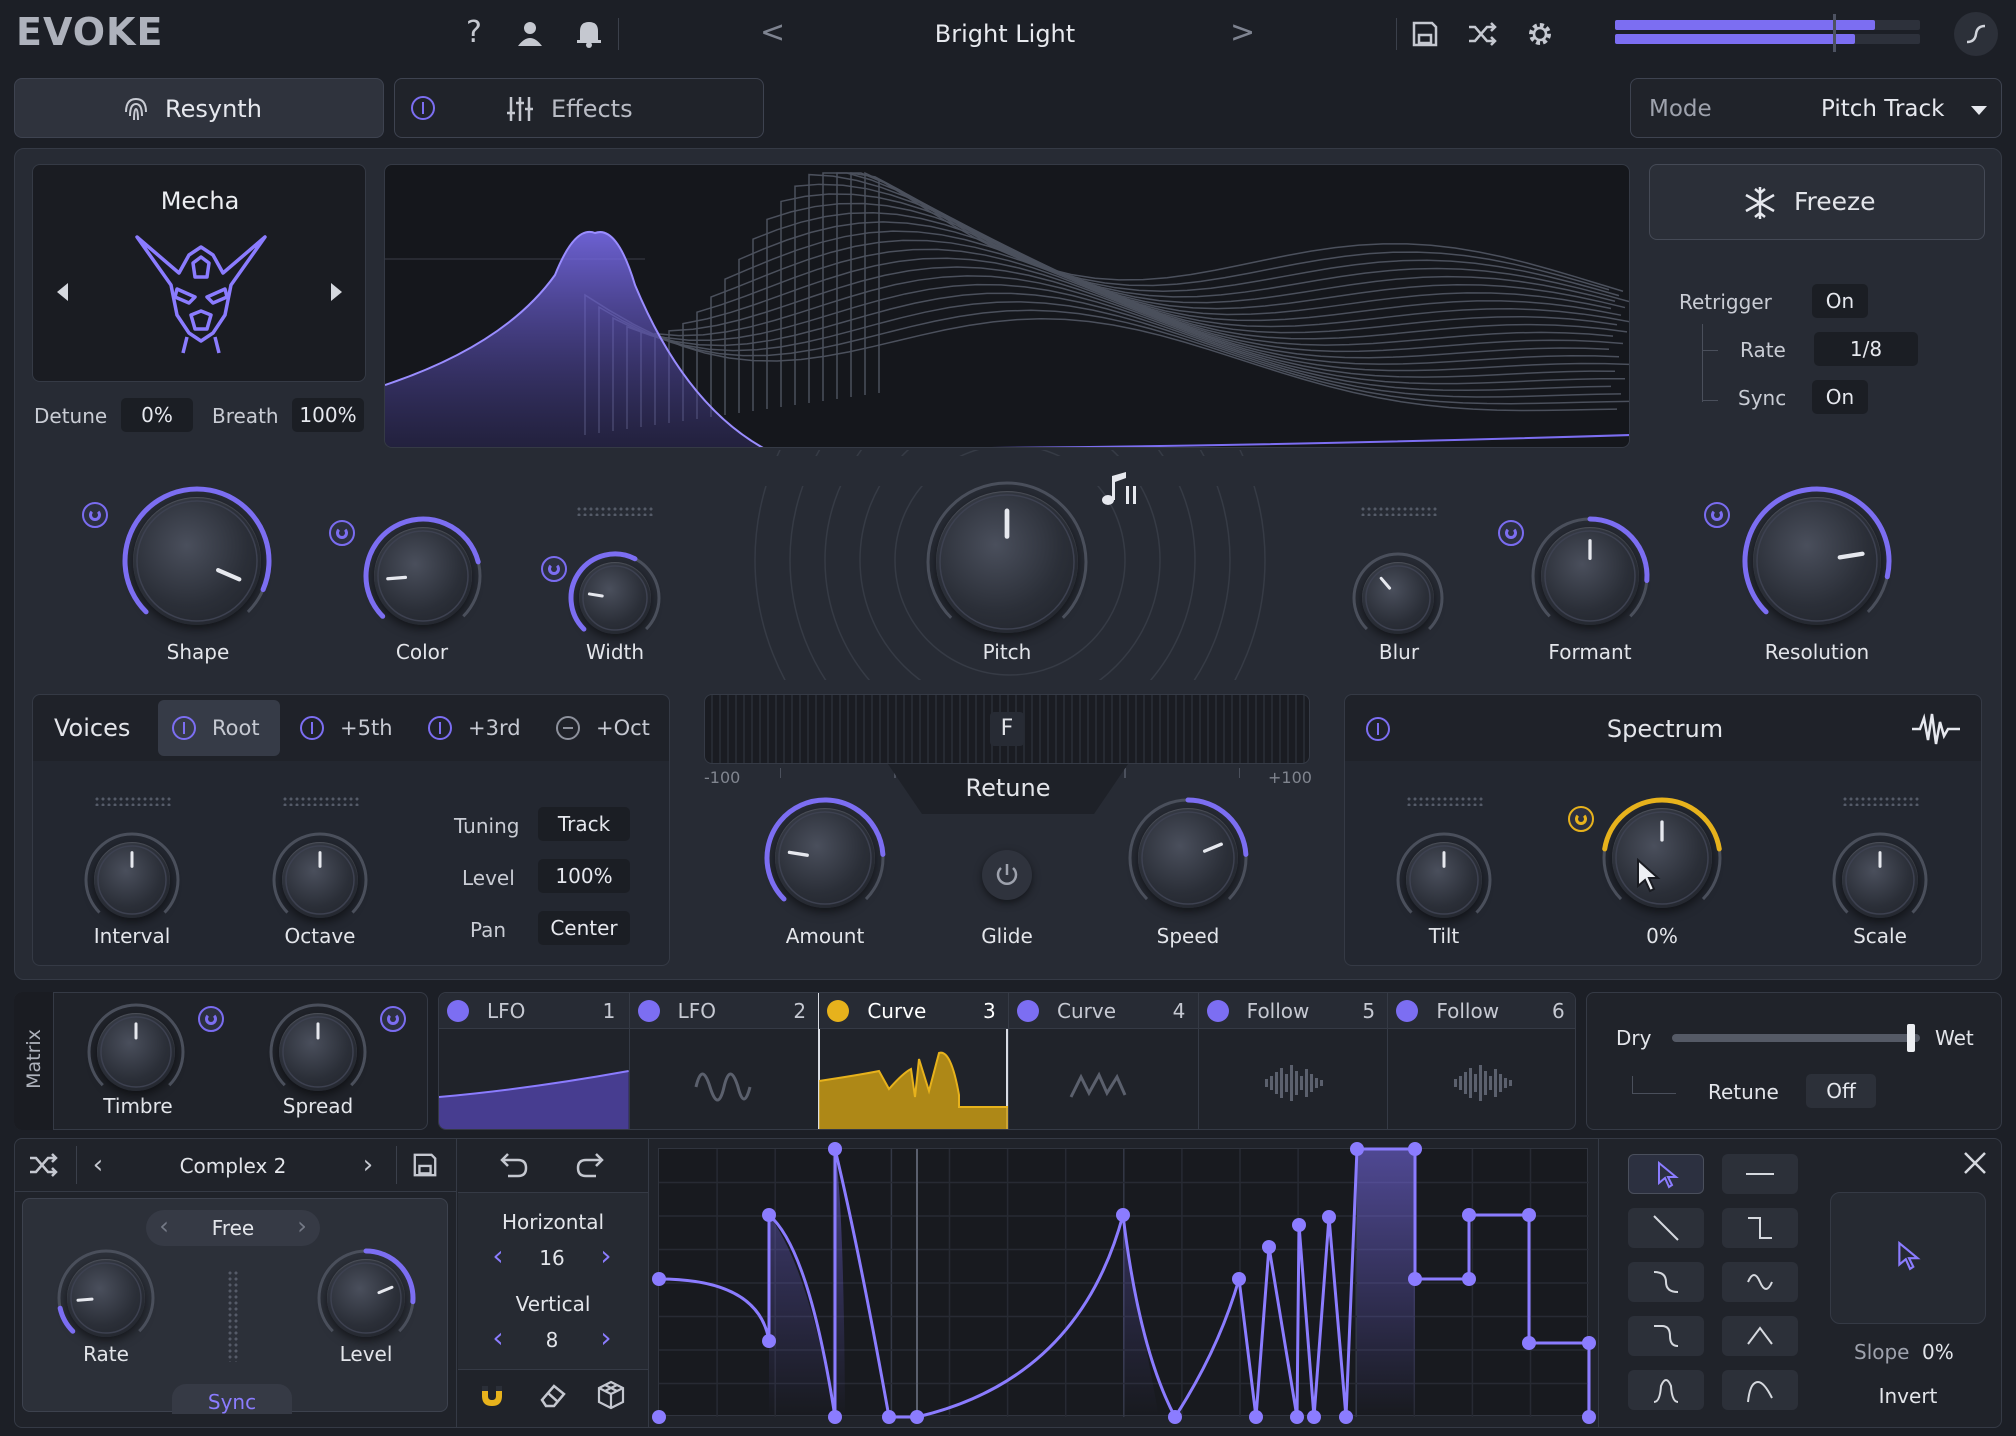  Describe the element at coordinates (157, 415) in the screenshot. I see `detune-value: 0%` at that location.